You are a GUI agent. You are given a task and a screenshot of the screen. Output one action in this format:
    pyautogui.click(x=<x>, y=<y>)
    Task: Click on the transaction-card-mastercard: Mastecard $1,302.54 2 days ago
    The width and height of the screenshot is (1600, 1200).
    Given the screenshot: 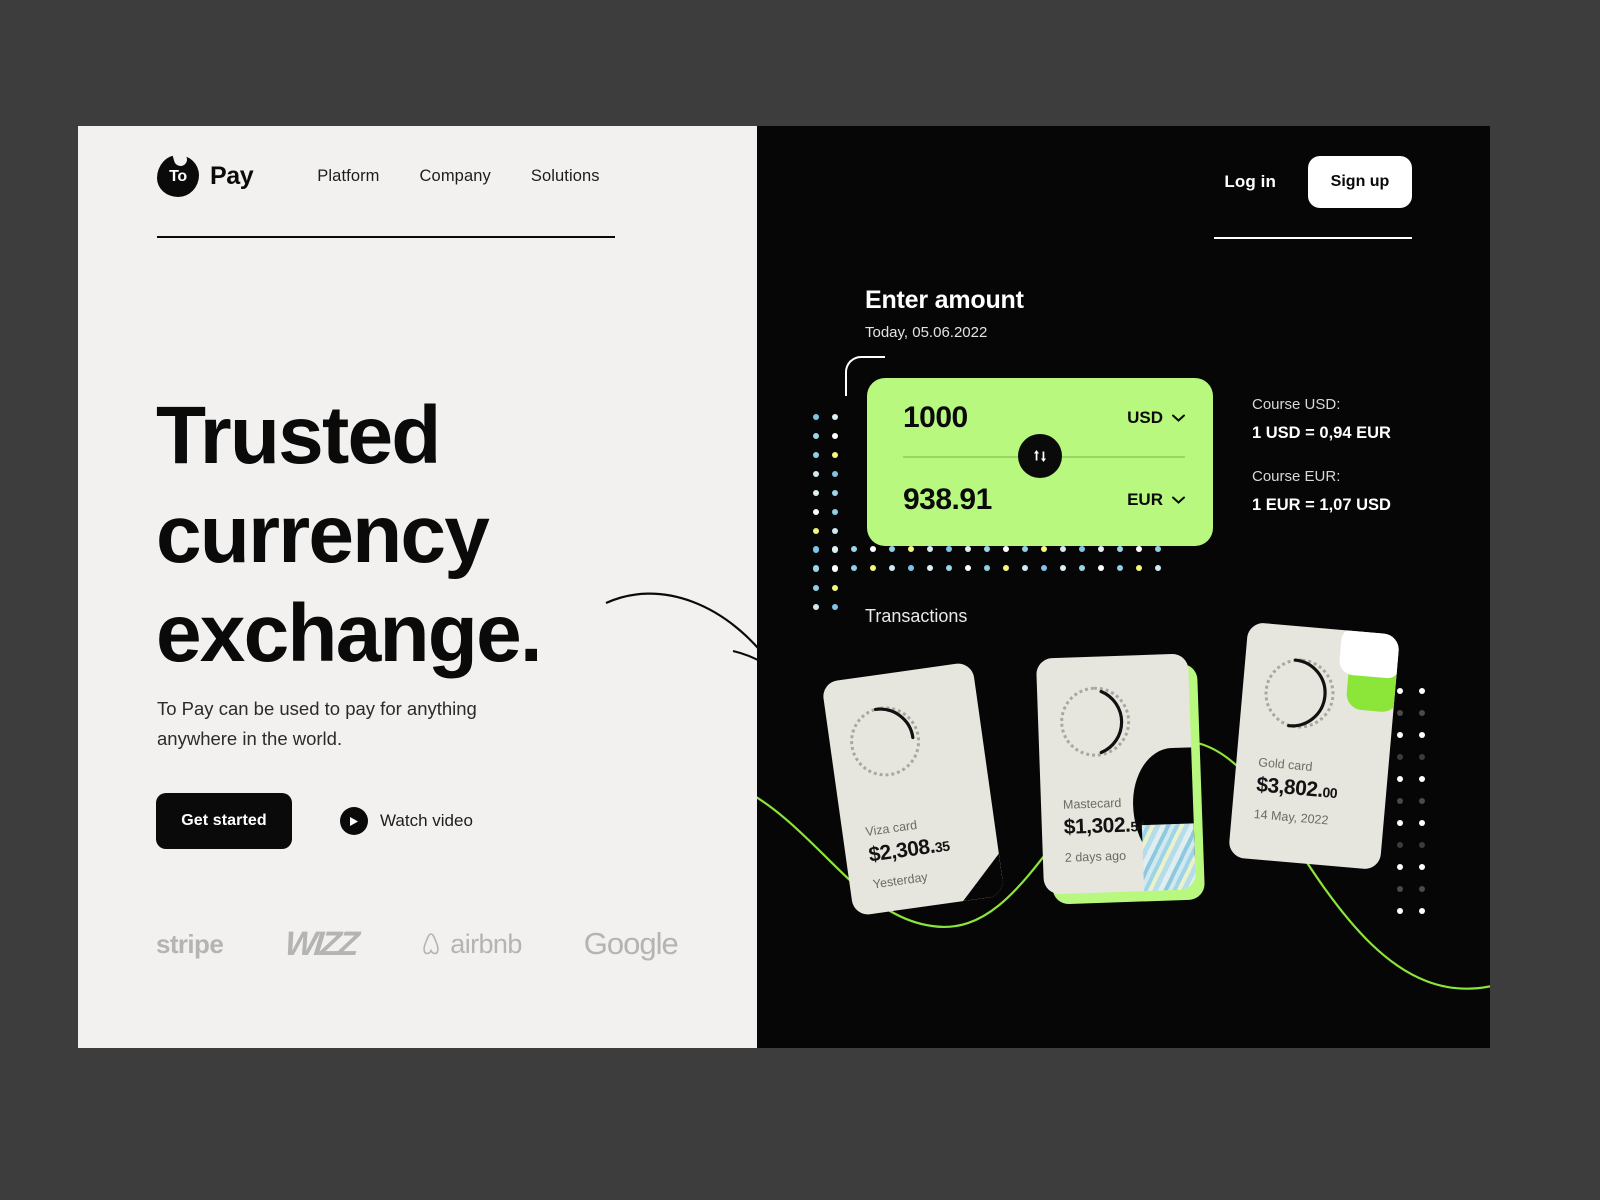 What is the action you would take?
    pyautogui.click(x=1116, y=774)
    